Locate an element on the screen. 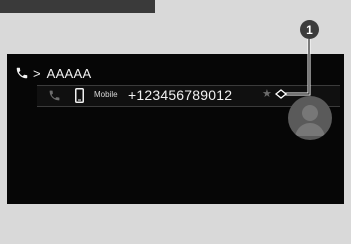 The height and width of the screenshot is (244, 351). star-icon: ★ is located at coordinates (267, 93).